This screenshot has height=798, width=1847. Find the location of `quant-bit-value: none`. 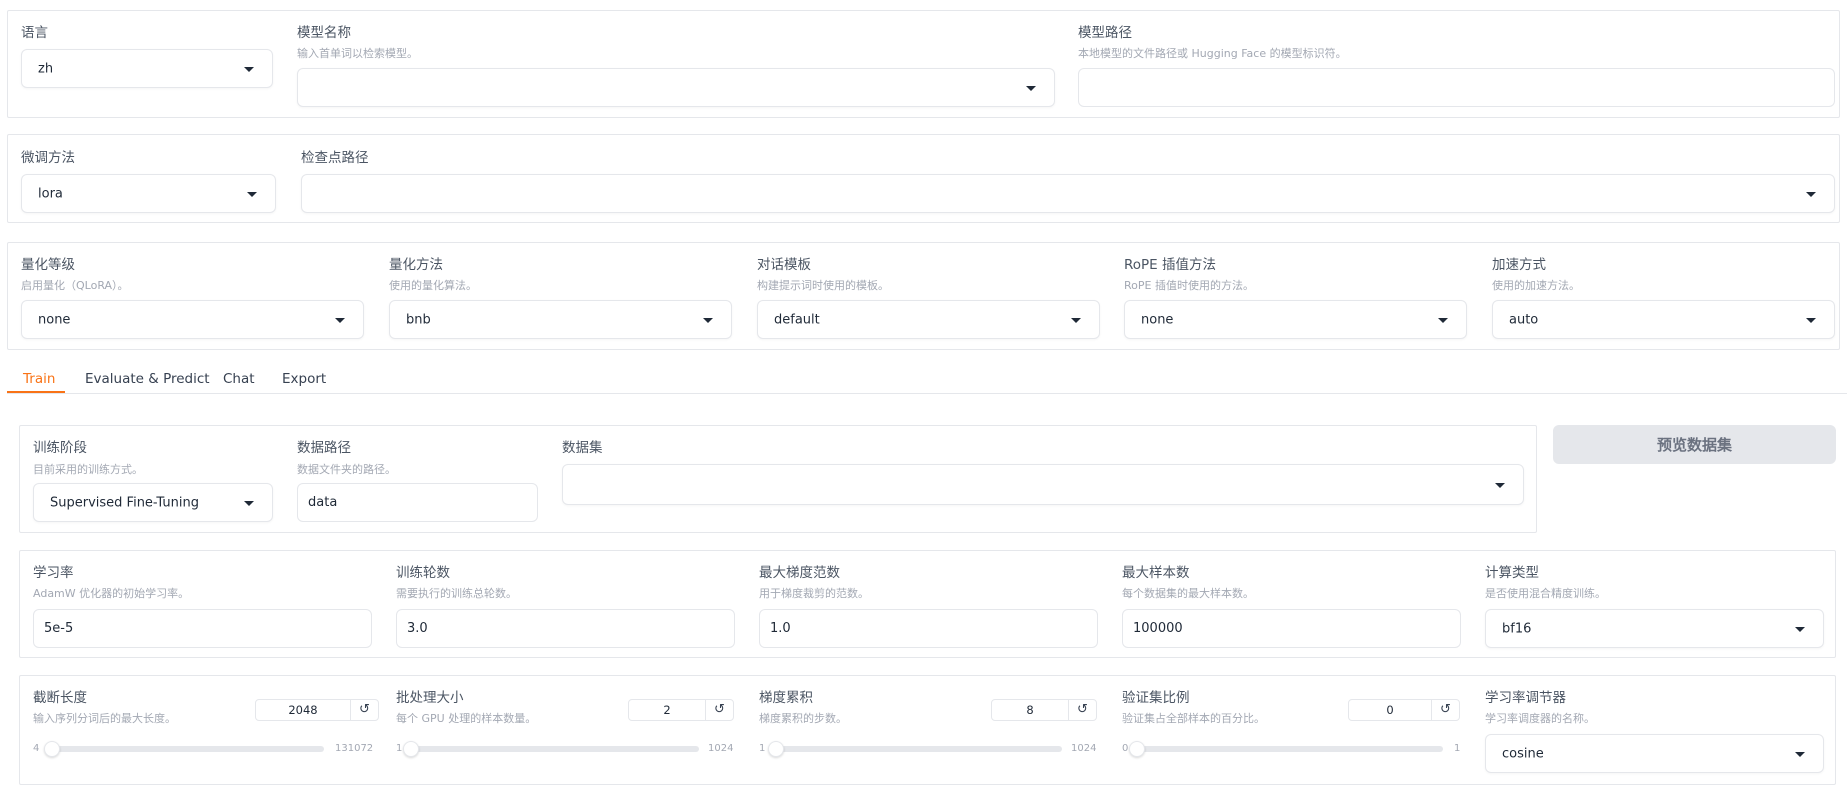

quant-bit-value: none is located at coordinates (54, 319).